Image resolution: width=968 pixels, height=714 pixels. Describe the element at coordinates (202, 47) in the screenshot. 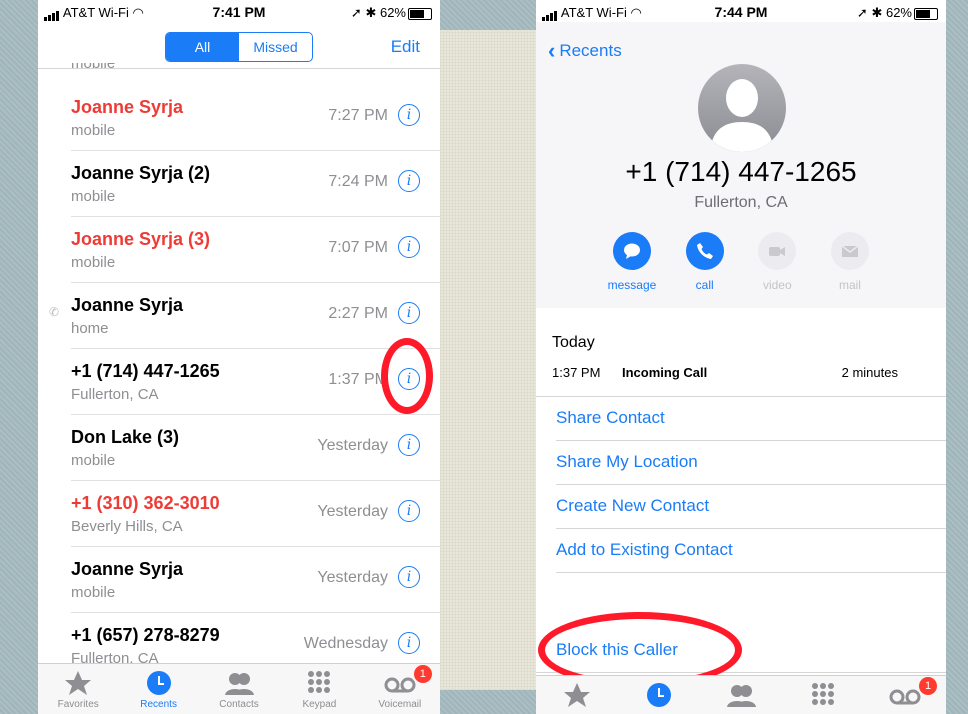

I see `segment-all: All` at that location.